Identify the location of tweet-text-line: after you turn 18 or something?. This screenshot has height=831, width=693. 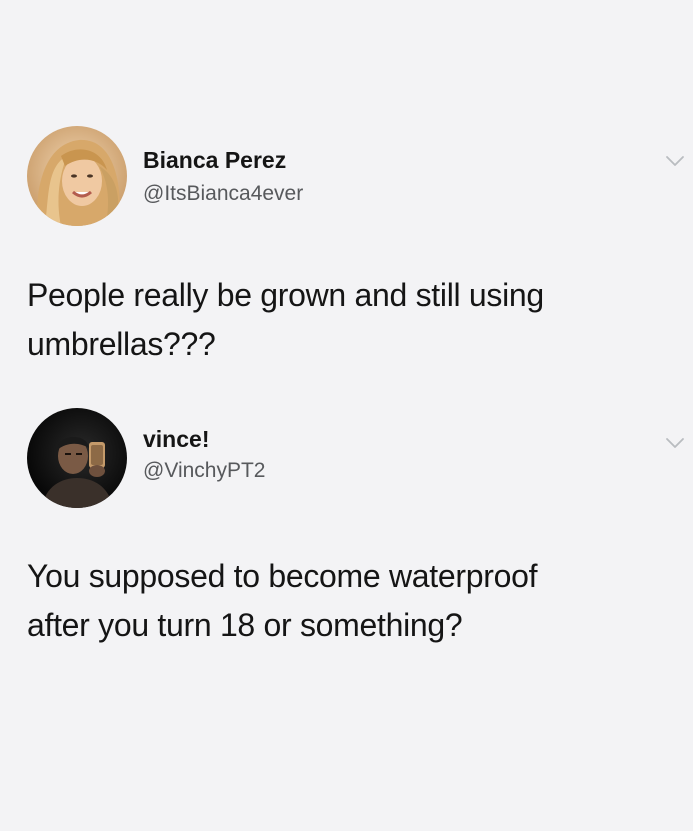
(245, 625).